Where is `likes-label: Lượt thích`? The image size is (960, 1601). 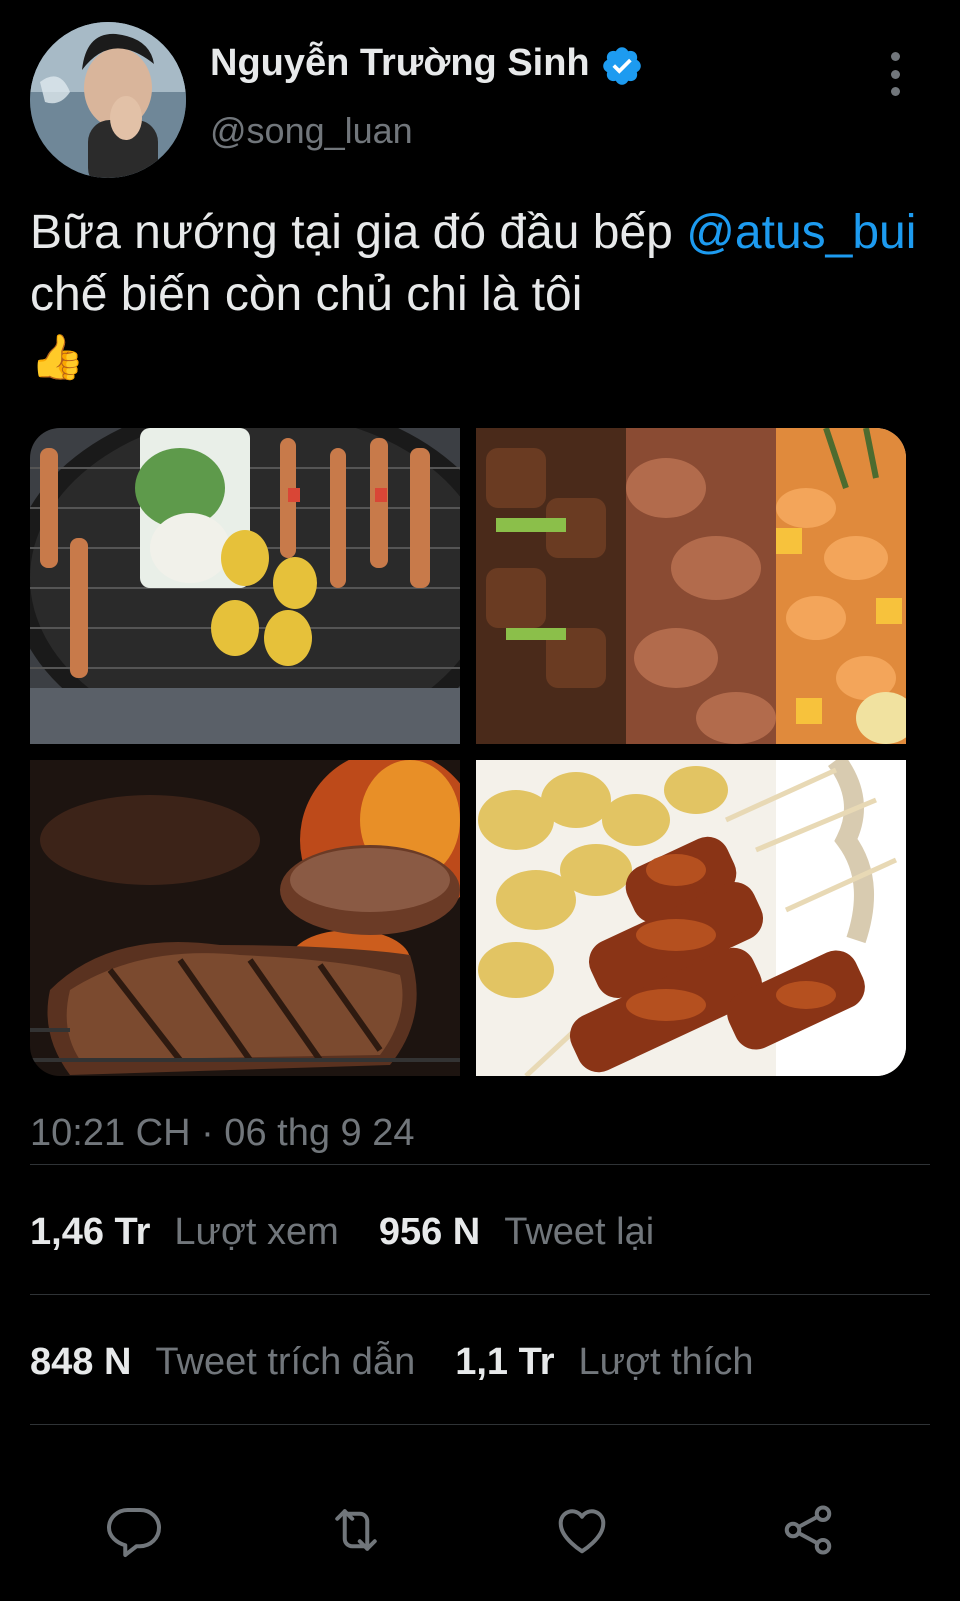 likes-label: Lượt thích is located at coordinates (666, 1362).